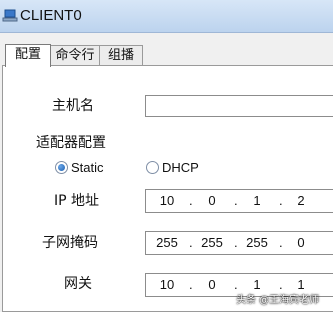 This screenshot has height=312, width=333. Describe the element at coordinates (10, 17) in the screenshot. I see `laptop-icon` at that location.